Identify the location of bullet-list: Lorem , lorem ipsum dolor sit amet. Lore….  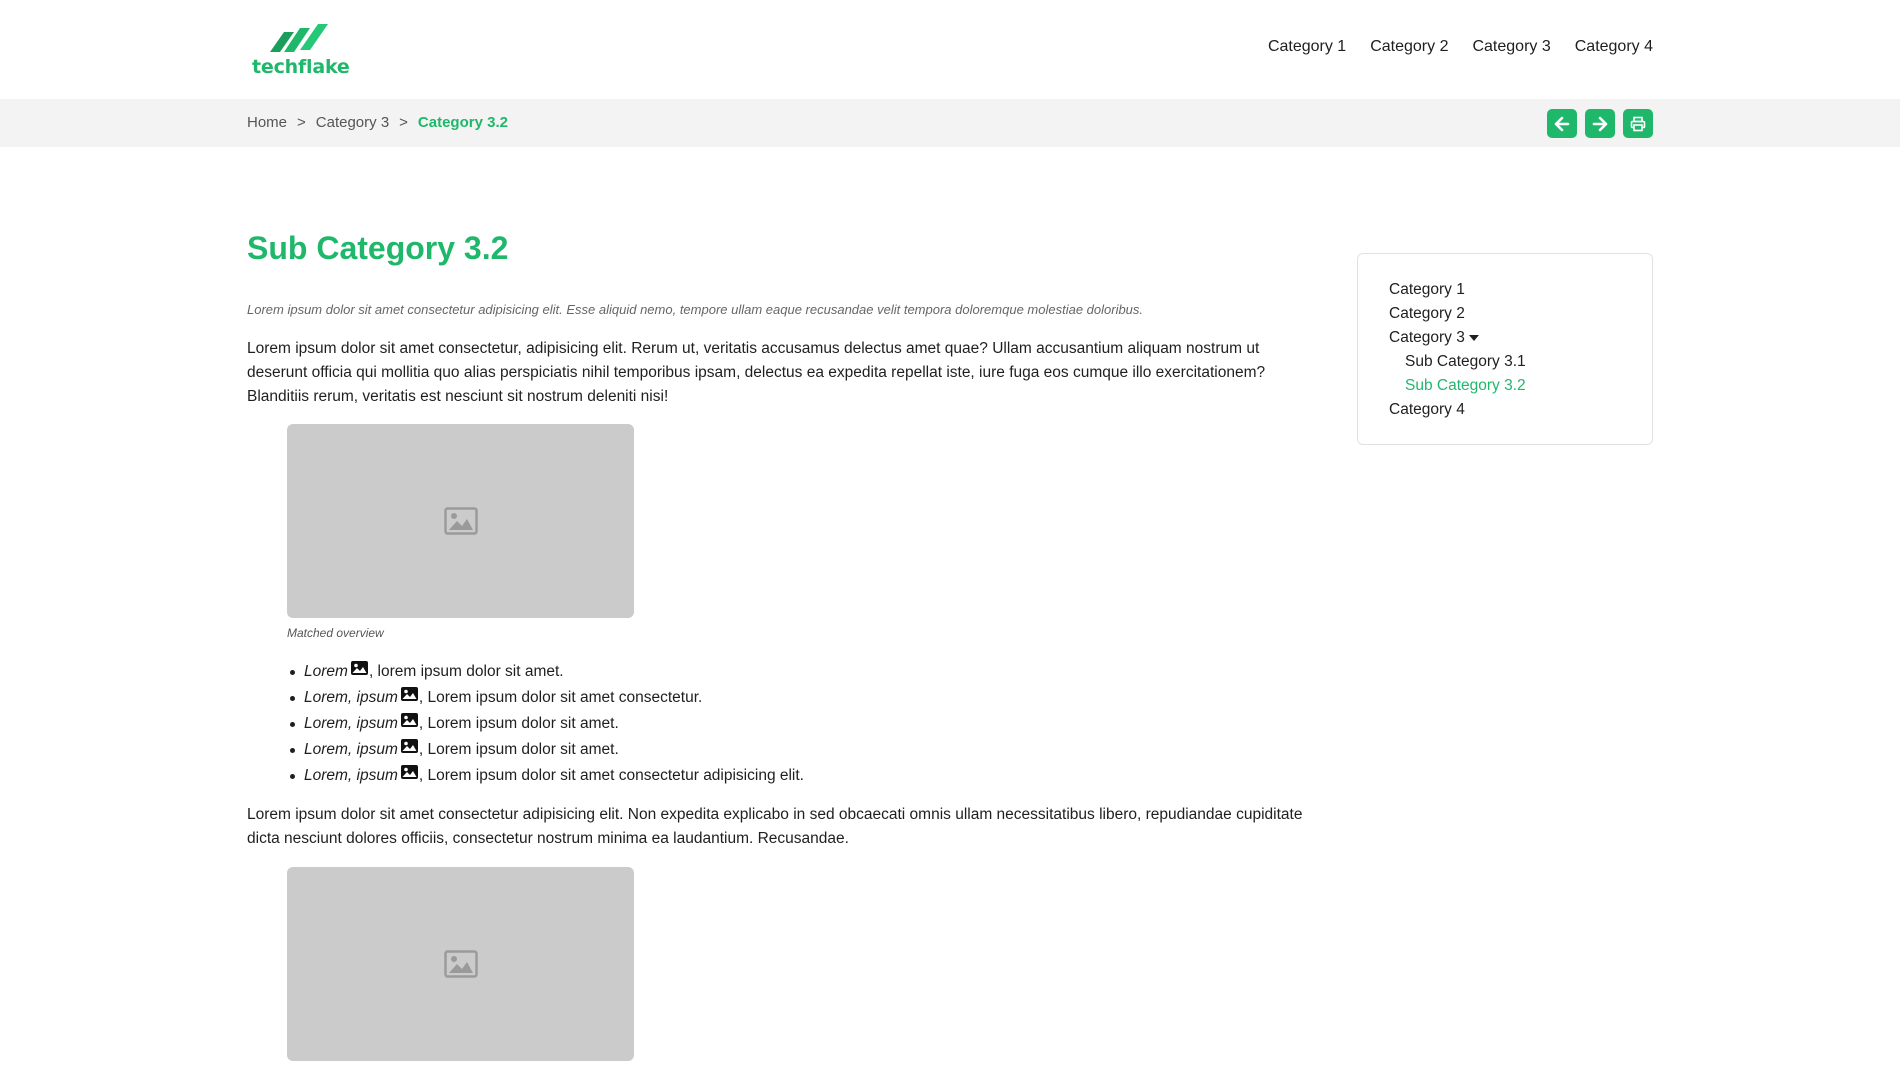
(545, 724).